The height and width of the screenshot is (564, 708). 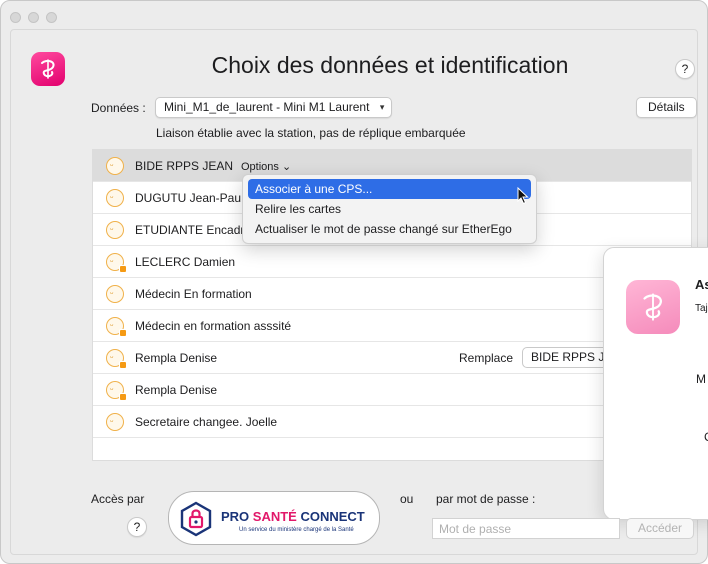 What do you see at coordinates (701, 379) in the screenshot?
I see `panel-field-label: M` at bounding box center [701, 379].